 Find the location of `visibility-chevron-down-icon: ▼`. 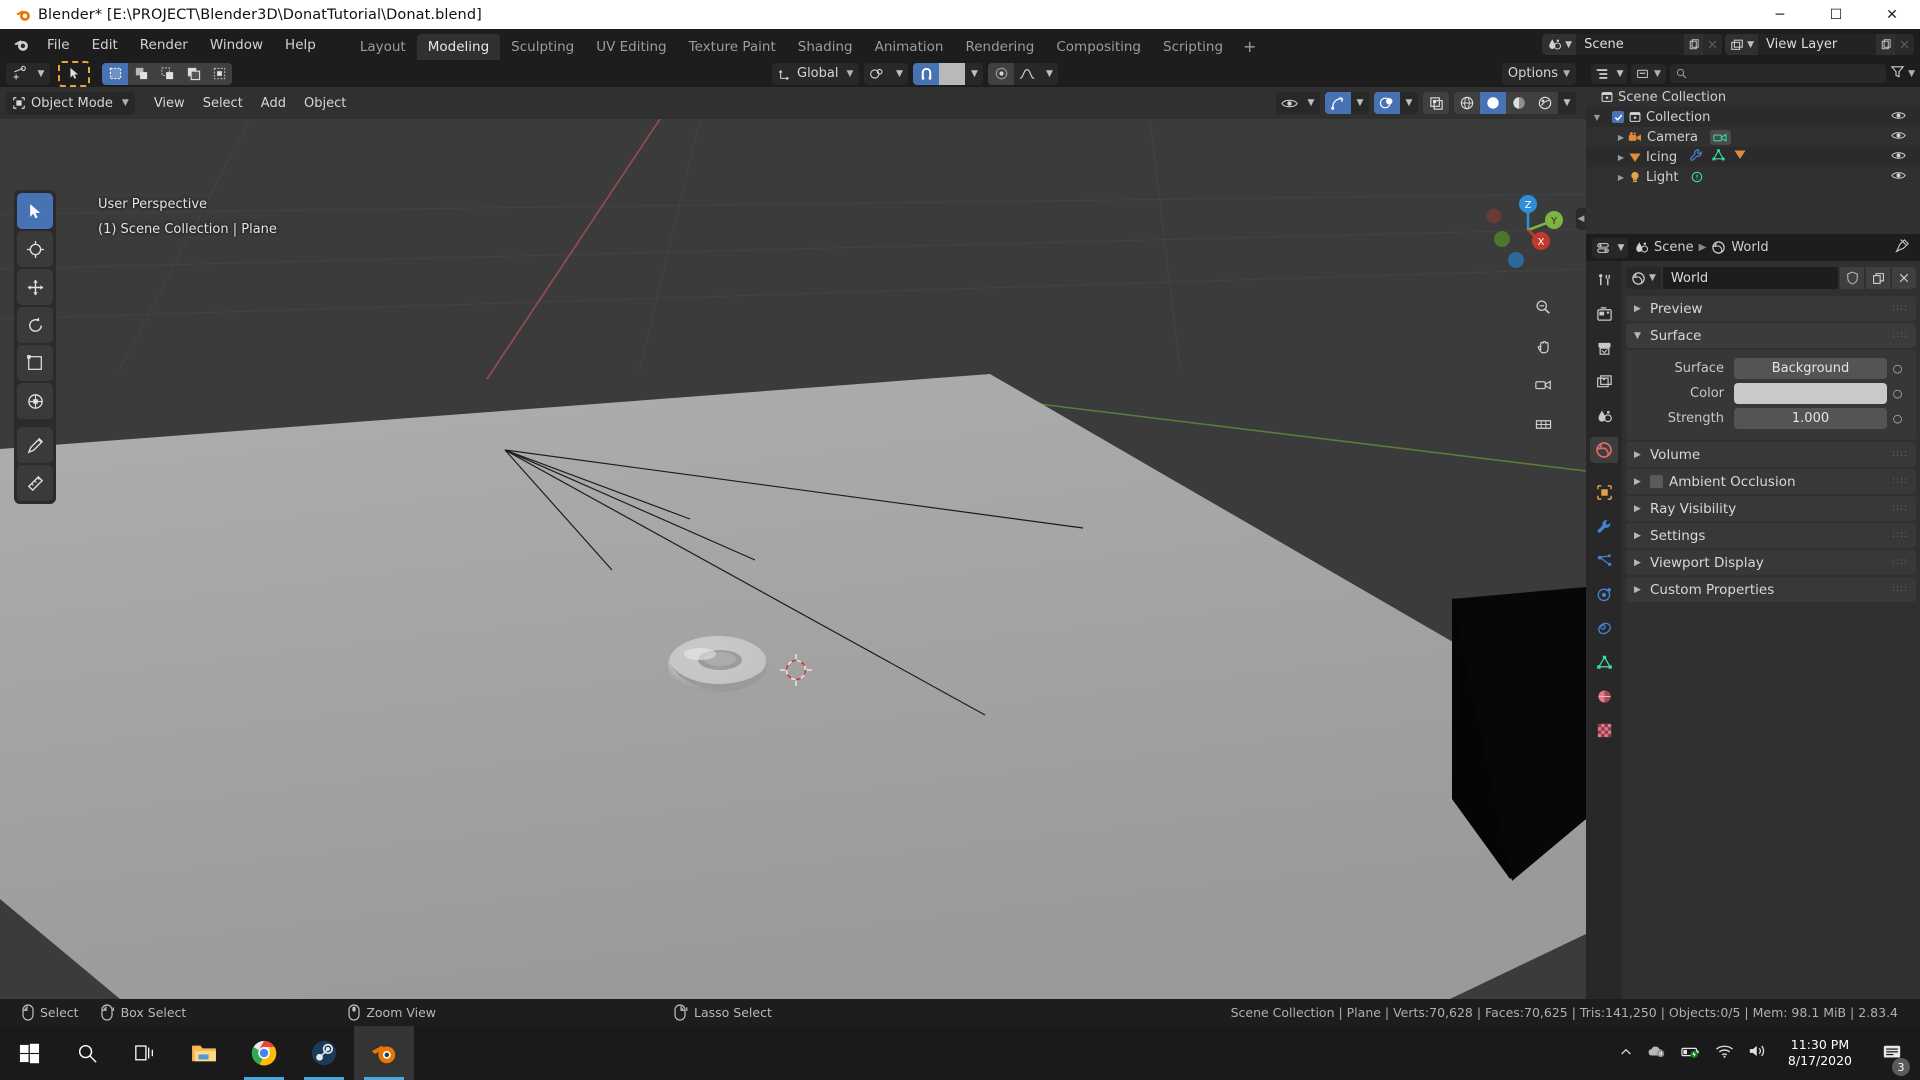

visibility-chevron-down-icon: ▼ is located at coordinates (1311, 103).